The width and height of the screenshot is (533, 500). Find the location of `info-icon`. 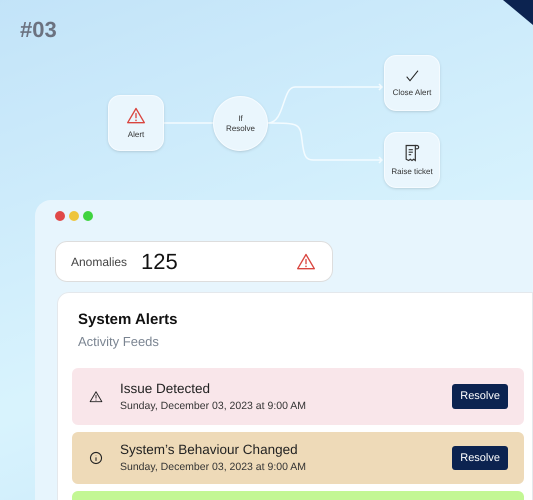

info-icon is located at coordinates (96, 458).